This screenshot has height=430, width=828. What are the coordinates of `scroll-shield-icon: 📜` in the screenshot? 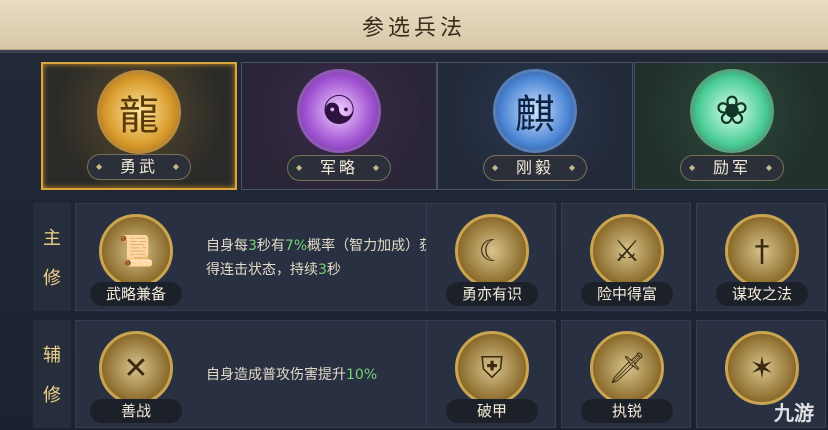 It's located at (136, 251).